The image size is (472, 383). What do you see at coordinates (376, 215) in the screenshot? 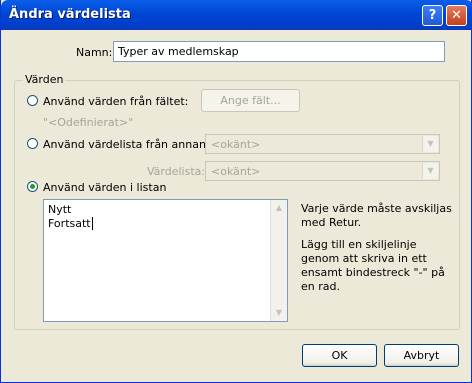
I see `note-return-separator: Varje värde måste avskiljas med Retur.` at bounding box center [376, 215].